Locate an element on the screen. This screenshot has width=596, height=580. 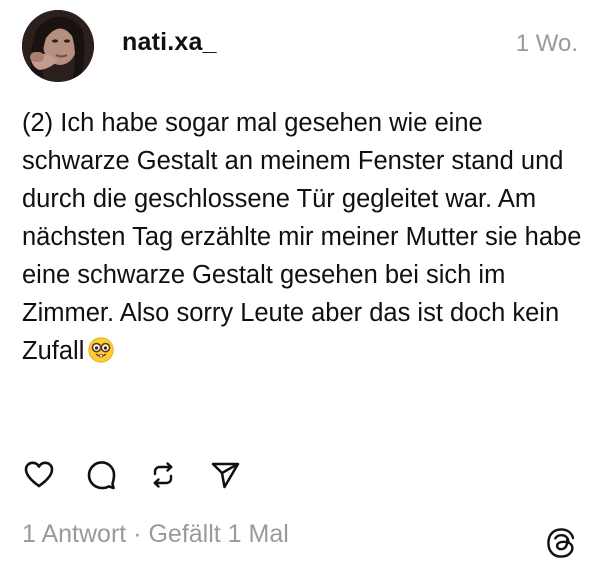
avatar-image is located at coordinates (58, 46).